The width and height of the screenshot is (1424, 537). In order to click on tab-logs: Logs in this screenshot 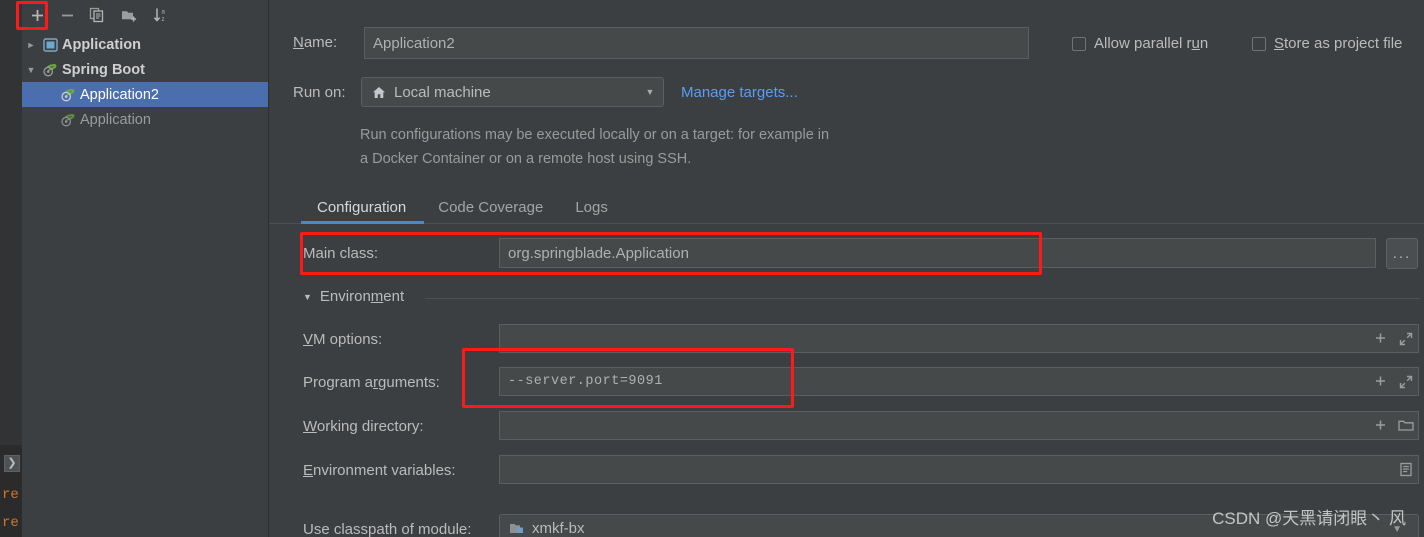, I will do `click(591, 207)`.